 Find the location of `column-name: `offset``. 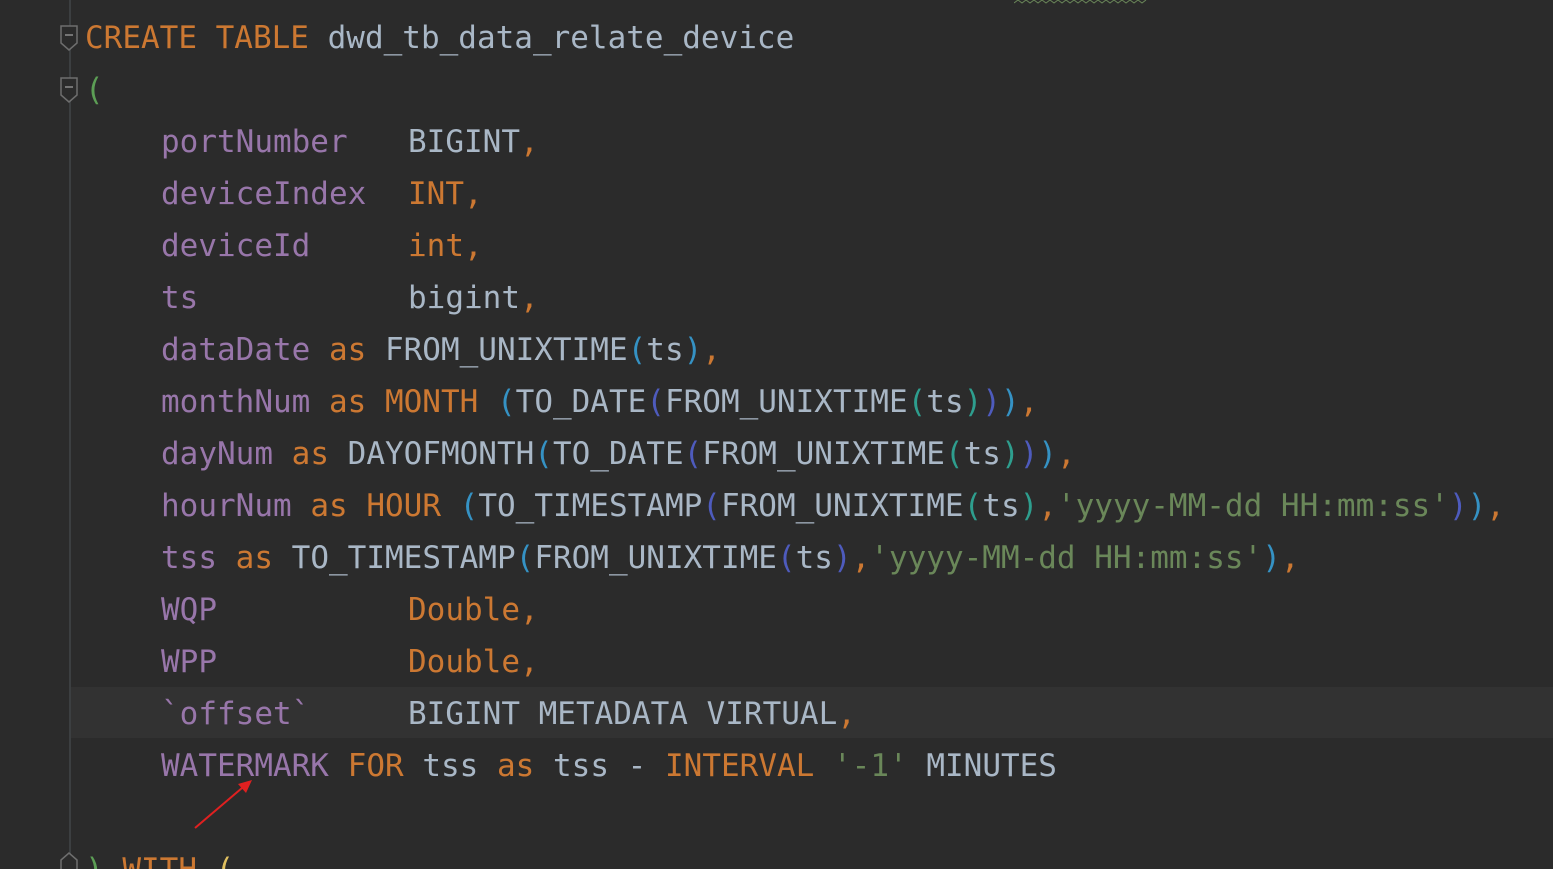

column-name: `offset` is located at coordinates (236, 714).